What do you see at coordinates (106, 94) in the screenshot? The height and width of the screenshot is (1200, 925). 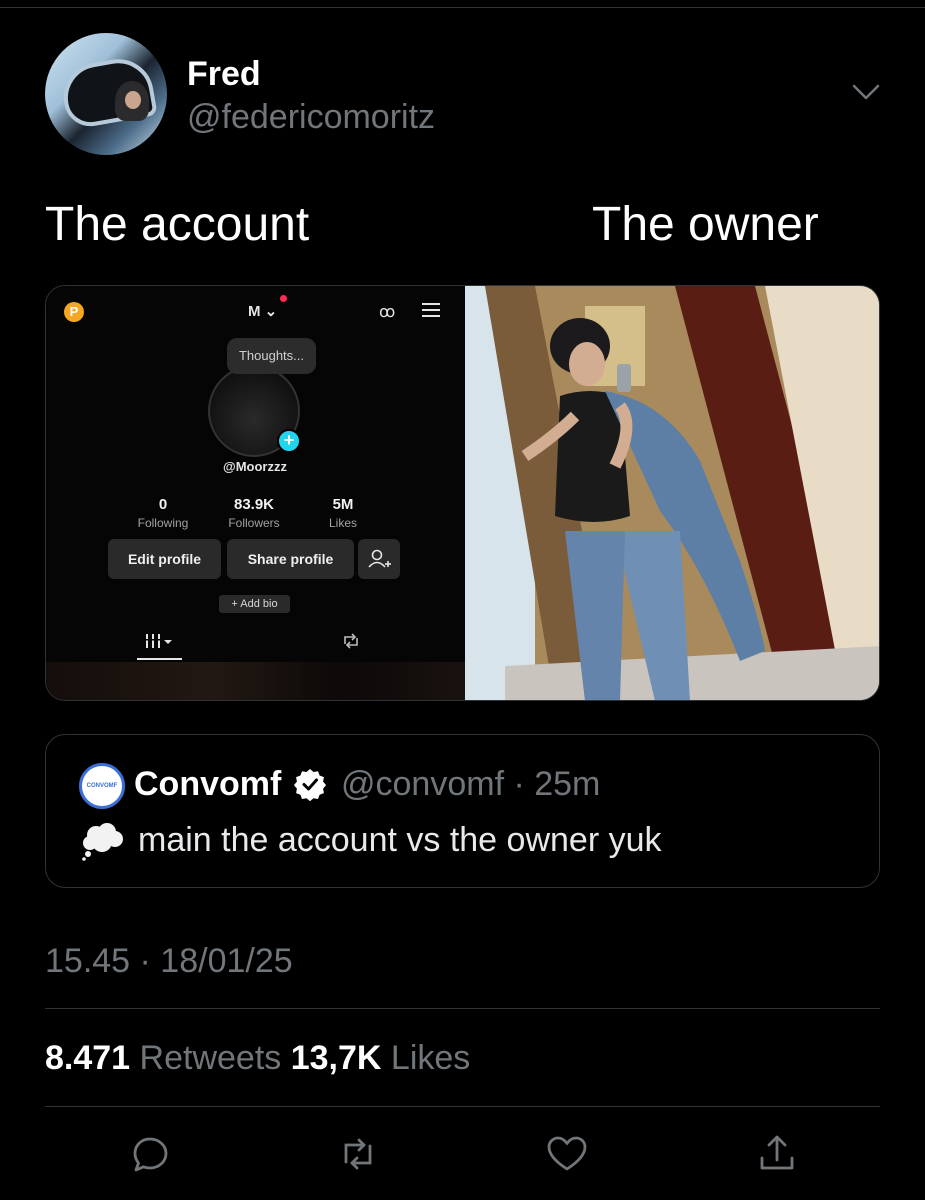 I see `author-avatar` at bounding box center [106, 94].